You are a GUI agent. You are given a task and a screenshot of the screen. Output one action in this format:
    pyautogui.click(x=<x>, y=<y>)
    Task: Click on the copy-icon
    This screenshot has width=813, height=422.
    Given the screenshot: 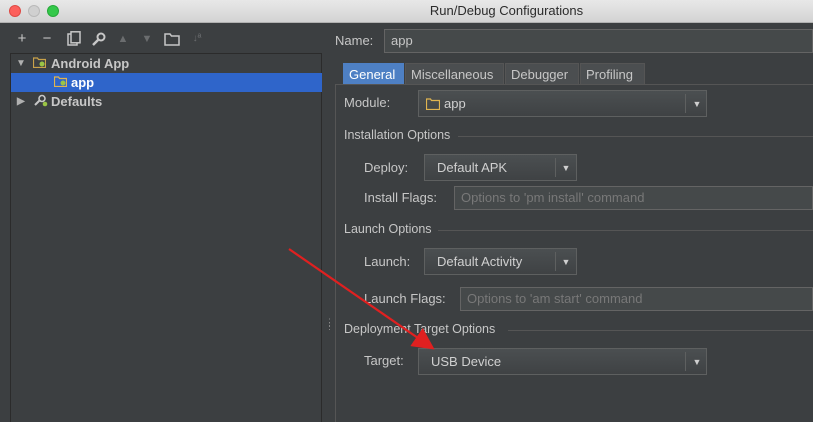 What is the action you would take?
    pyautogui.click(x=74, y=39)
    